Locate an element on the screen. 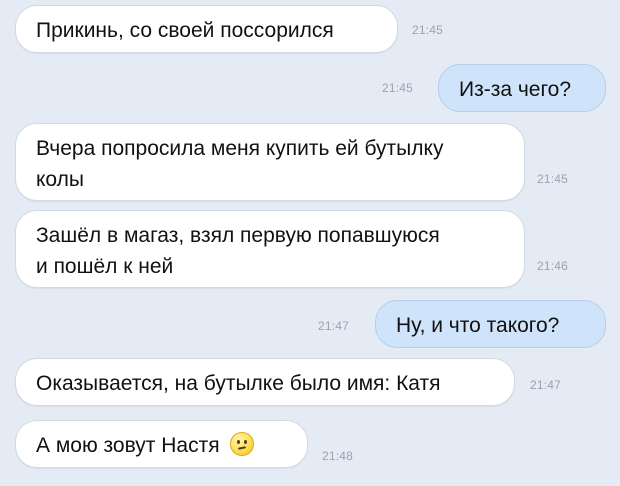  message-text: Оказывается, на бутылке было имя: Катя is located at coordinates (238, 383).